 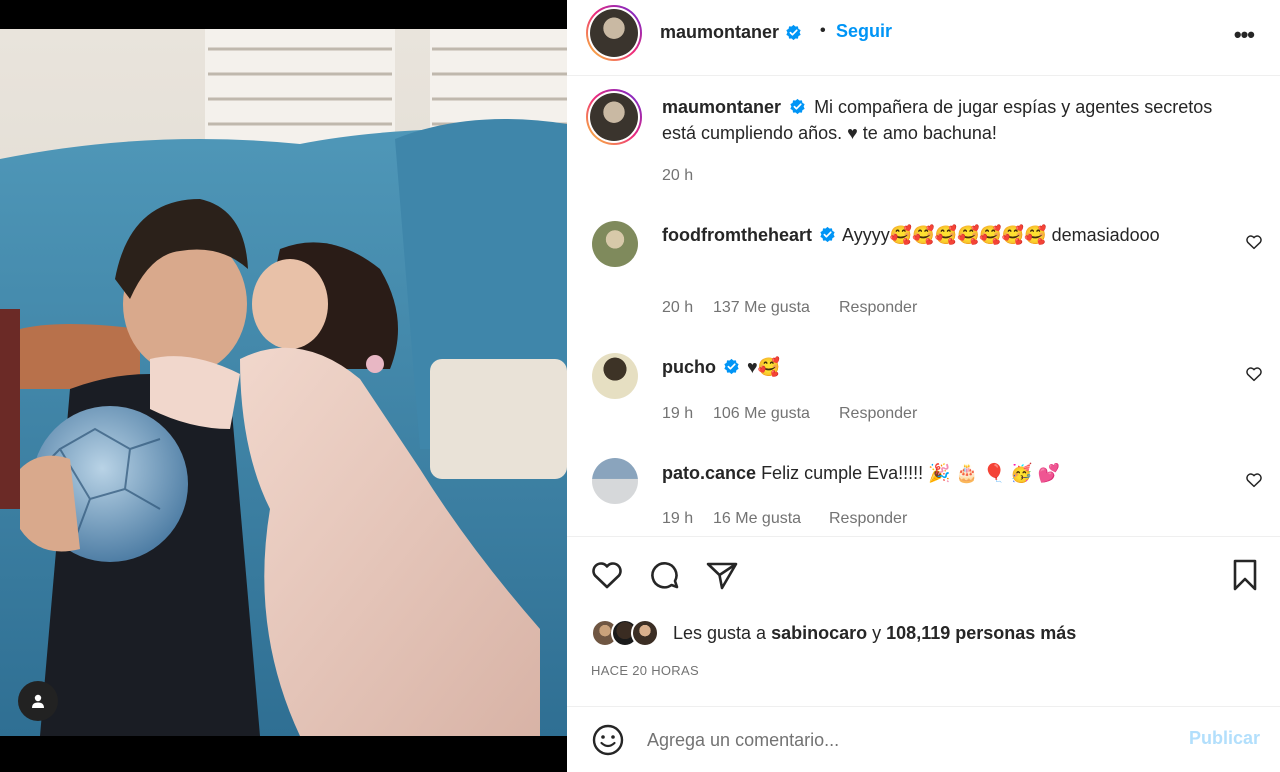 I want to click on comment-username: foodfromtheheart, so click(x=737, y=235).